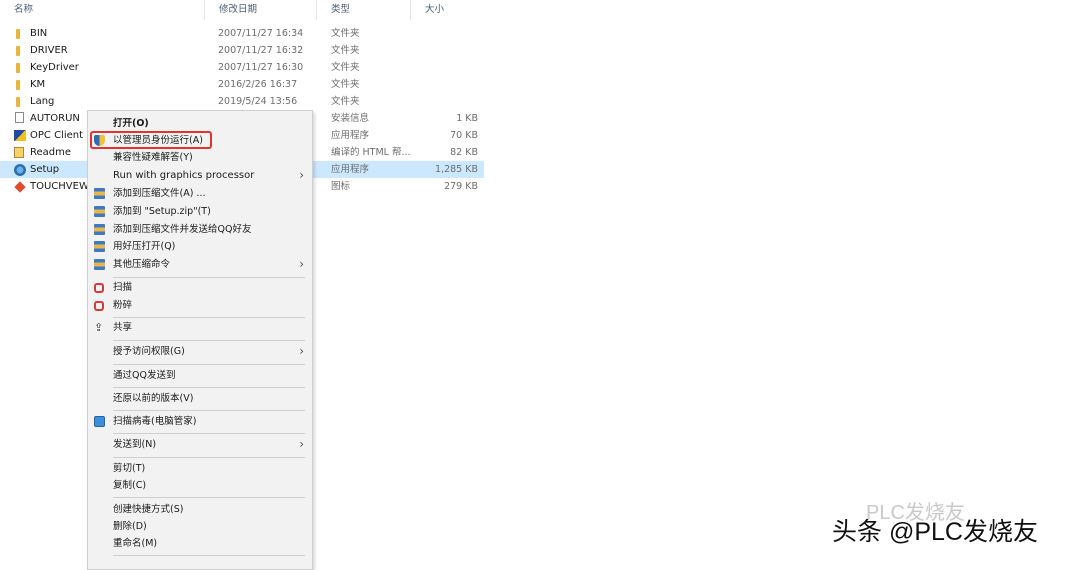 Image resolution: width=1080 pixels, height=570 pixels. Describe the element at coordinates (200, 351) in the screenshot. I see `menu-item-grant-access: 授予访问权限(G) ›` at that location.